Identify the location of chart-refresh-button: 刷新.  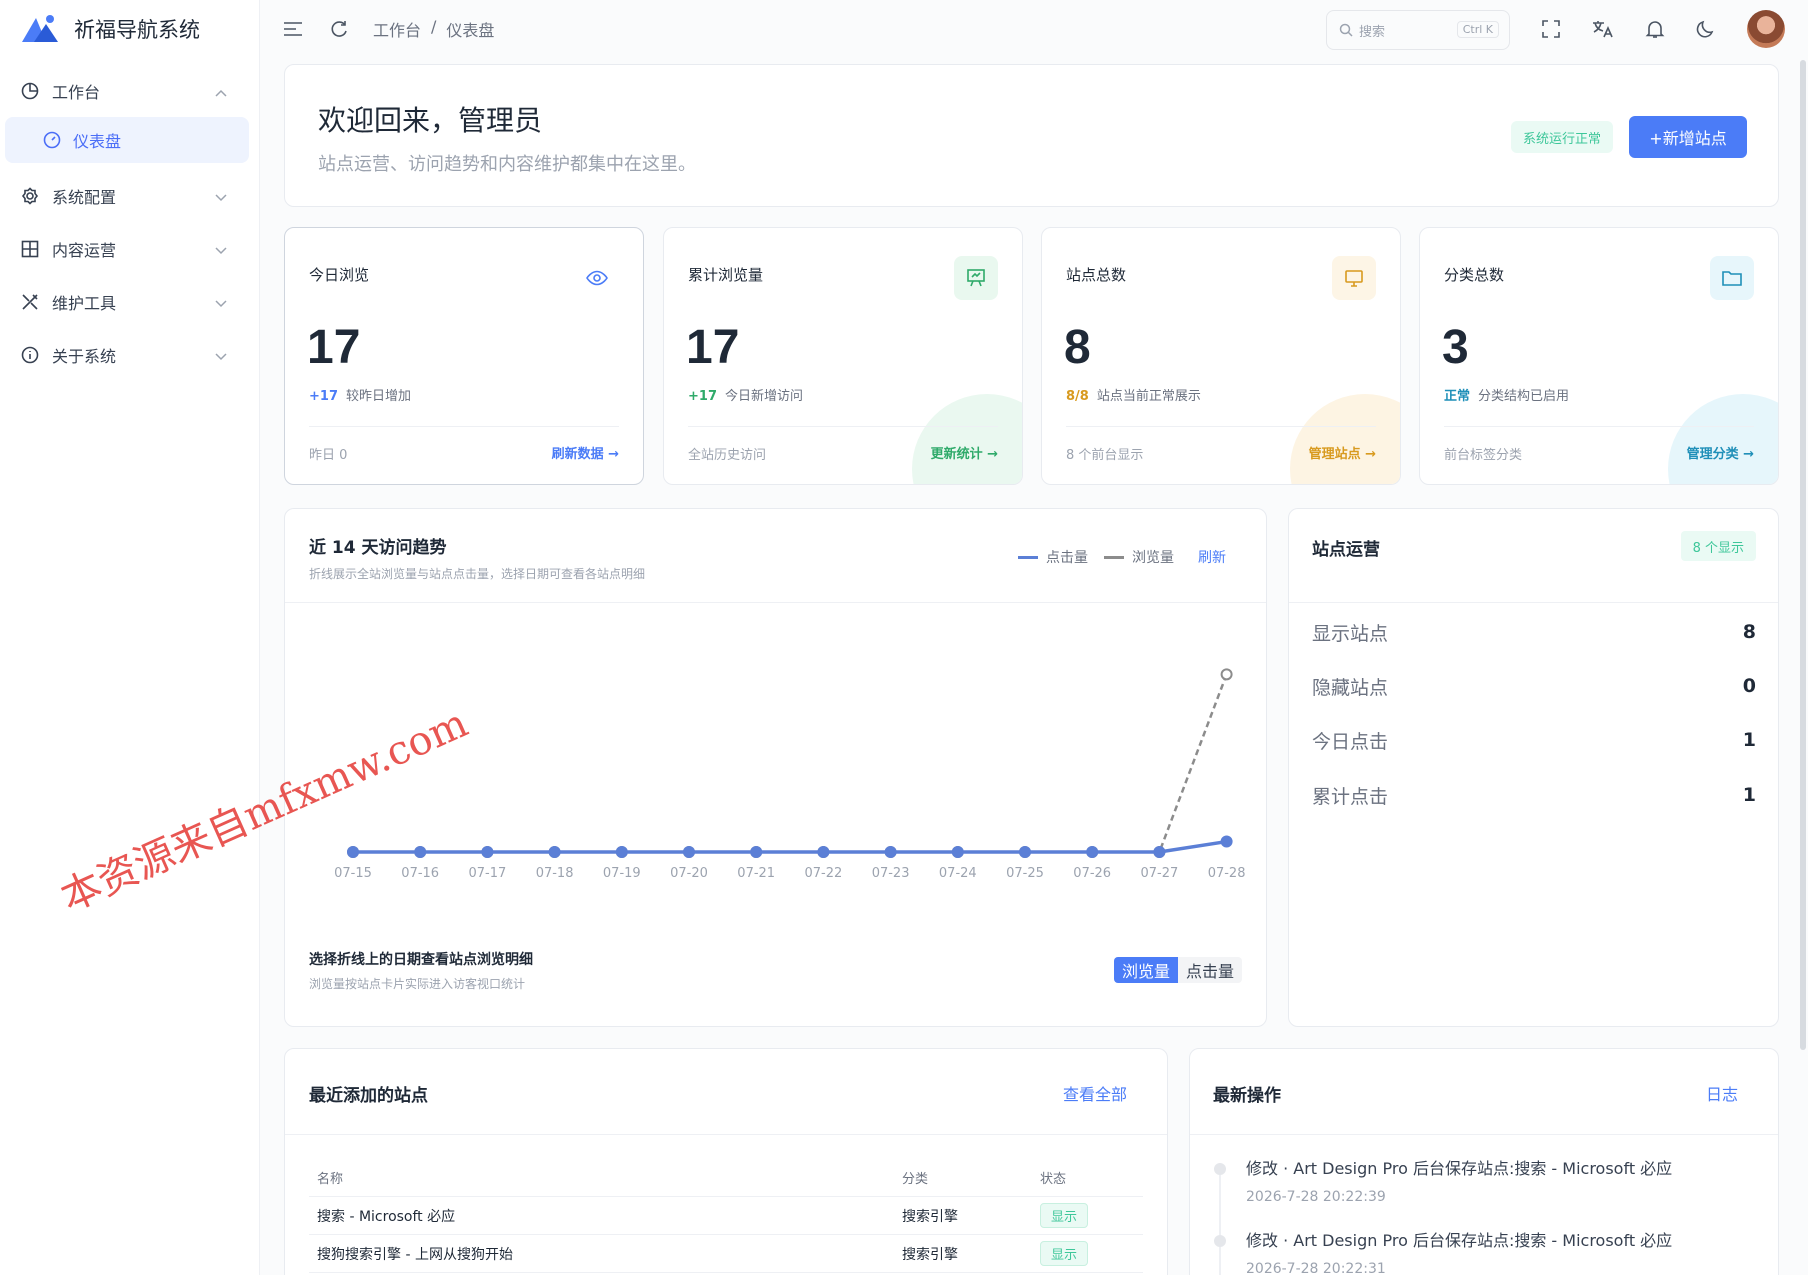
(1212, 557).